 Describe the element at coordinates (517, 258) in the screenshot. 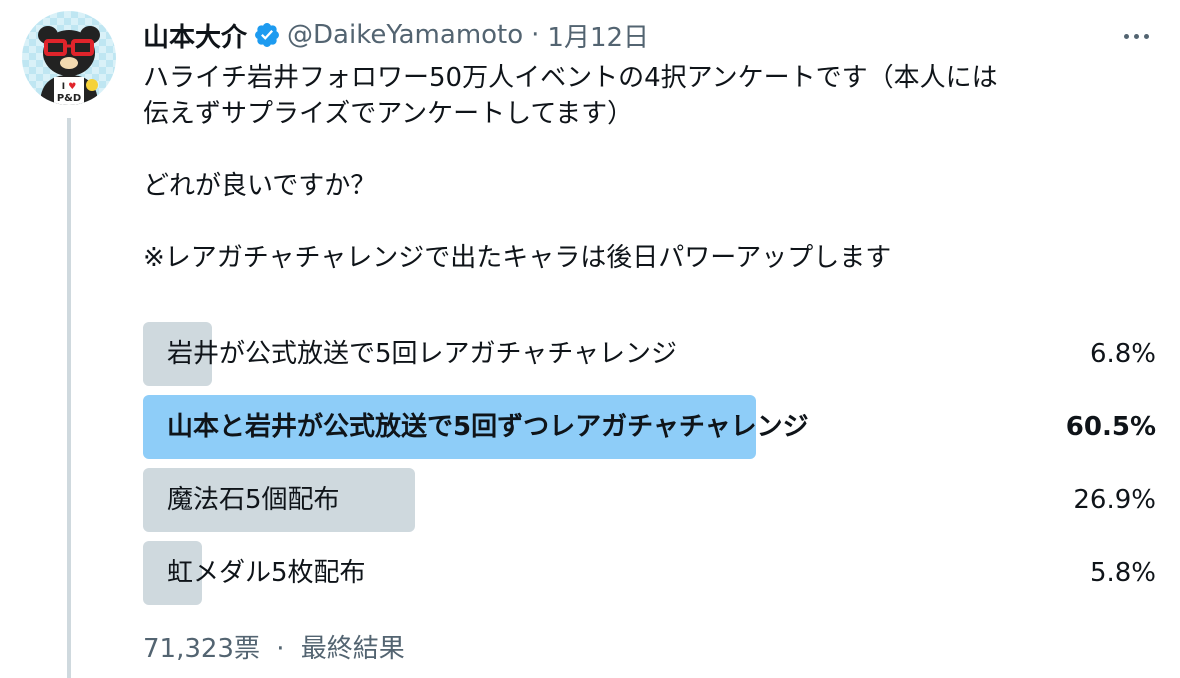

I see `tweet-text-line: ※レアガチャチャレンジで出たキャラは後日パワーアップします` at that location.